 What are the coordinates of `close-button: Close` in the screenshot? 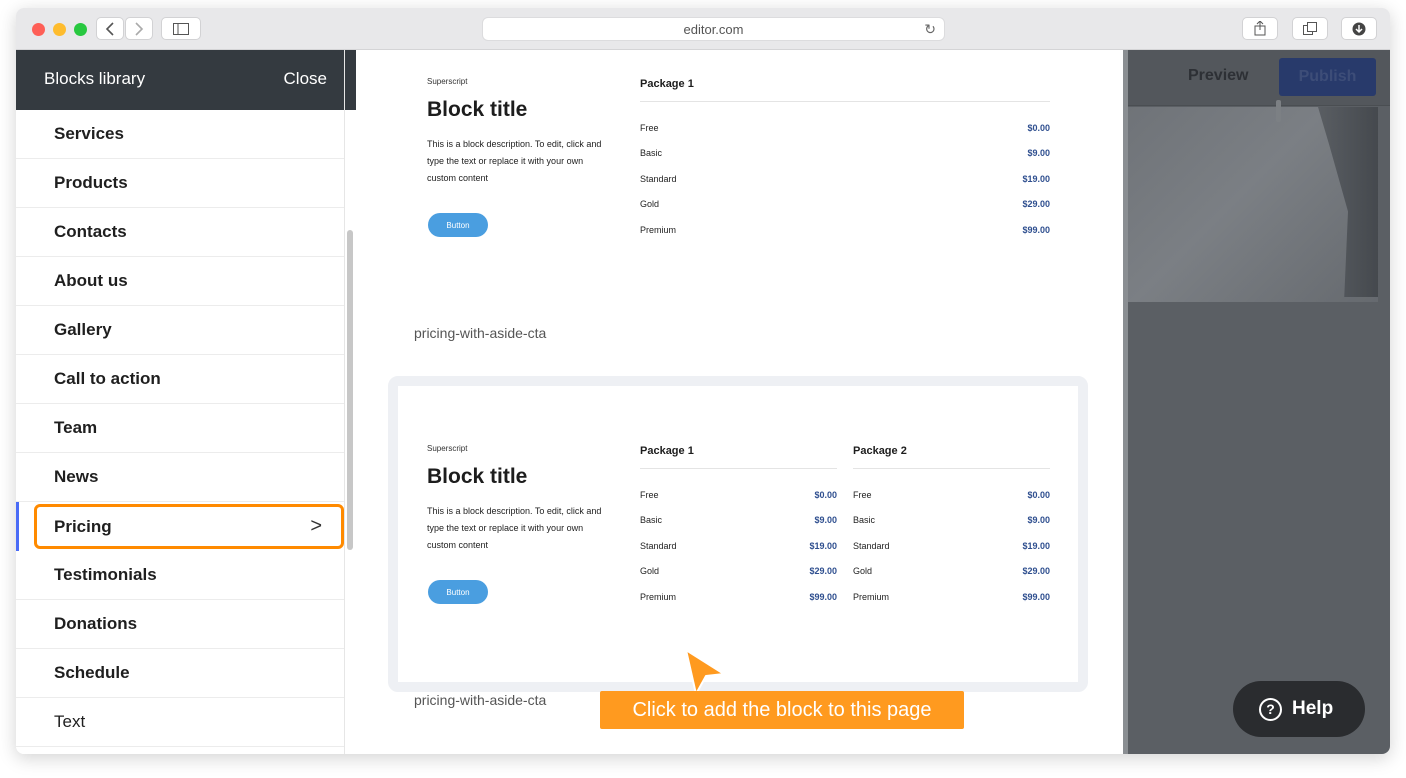 It's located at (305, 79).